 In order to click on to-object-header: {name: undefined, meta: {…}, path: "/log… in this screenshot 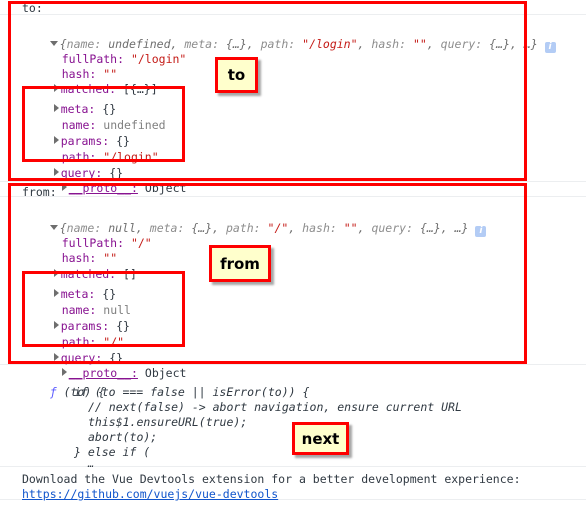, I will do `click(289, 37)`.